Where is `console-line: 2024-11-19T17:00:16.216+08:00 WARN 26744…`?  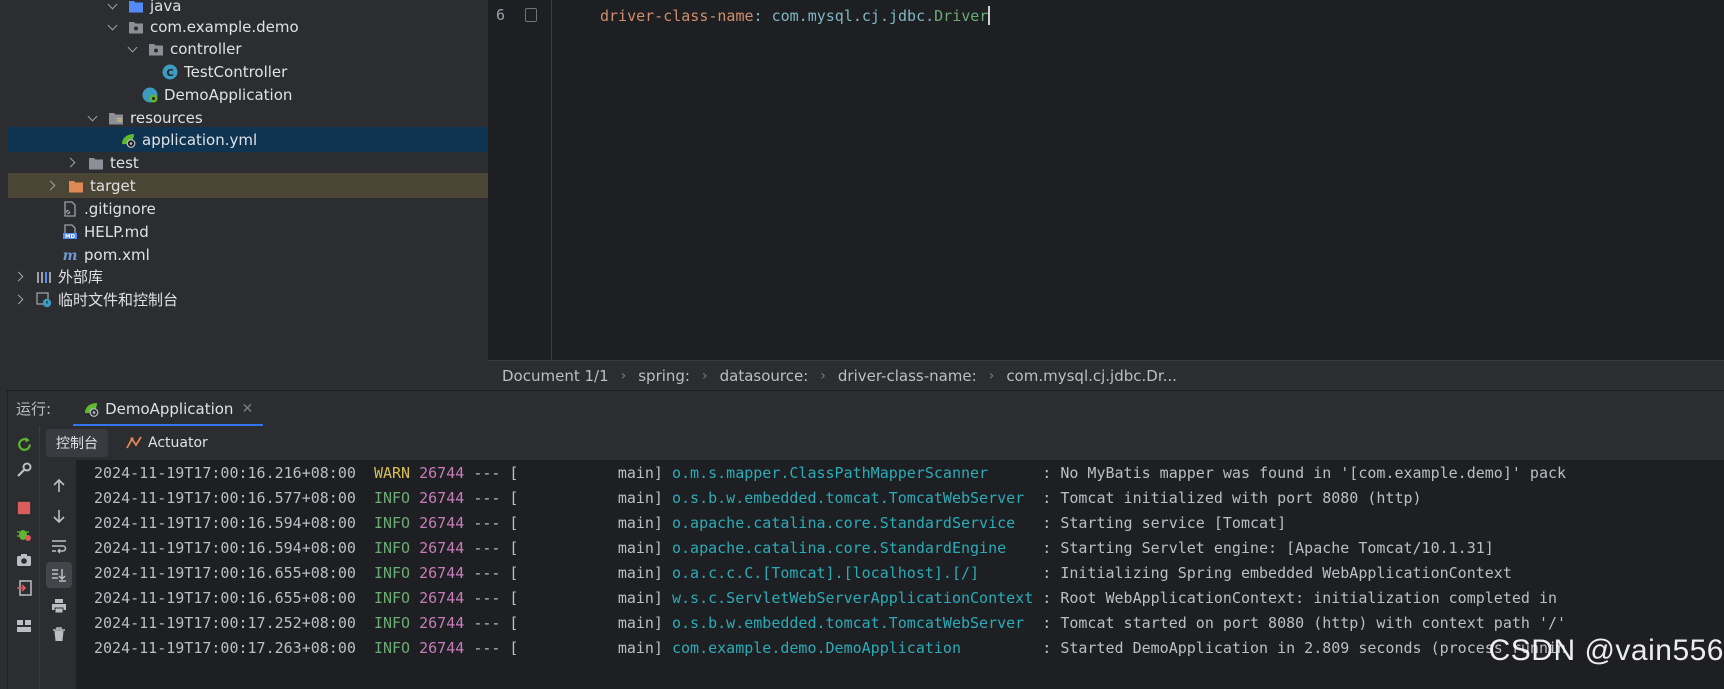 console-line: 2024-11-19T17:00:16.216+08:00 WARN 26744… is located at coordinates (830, 476).